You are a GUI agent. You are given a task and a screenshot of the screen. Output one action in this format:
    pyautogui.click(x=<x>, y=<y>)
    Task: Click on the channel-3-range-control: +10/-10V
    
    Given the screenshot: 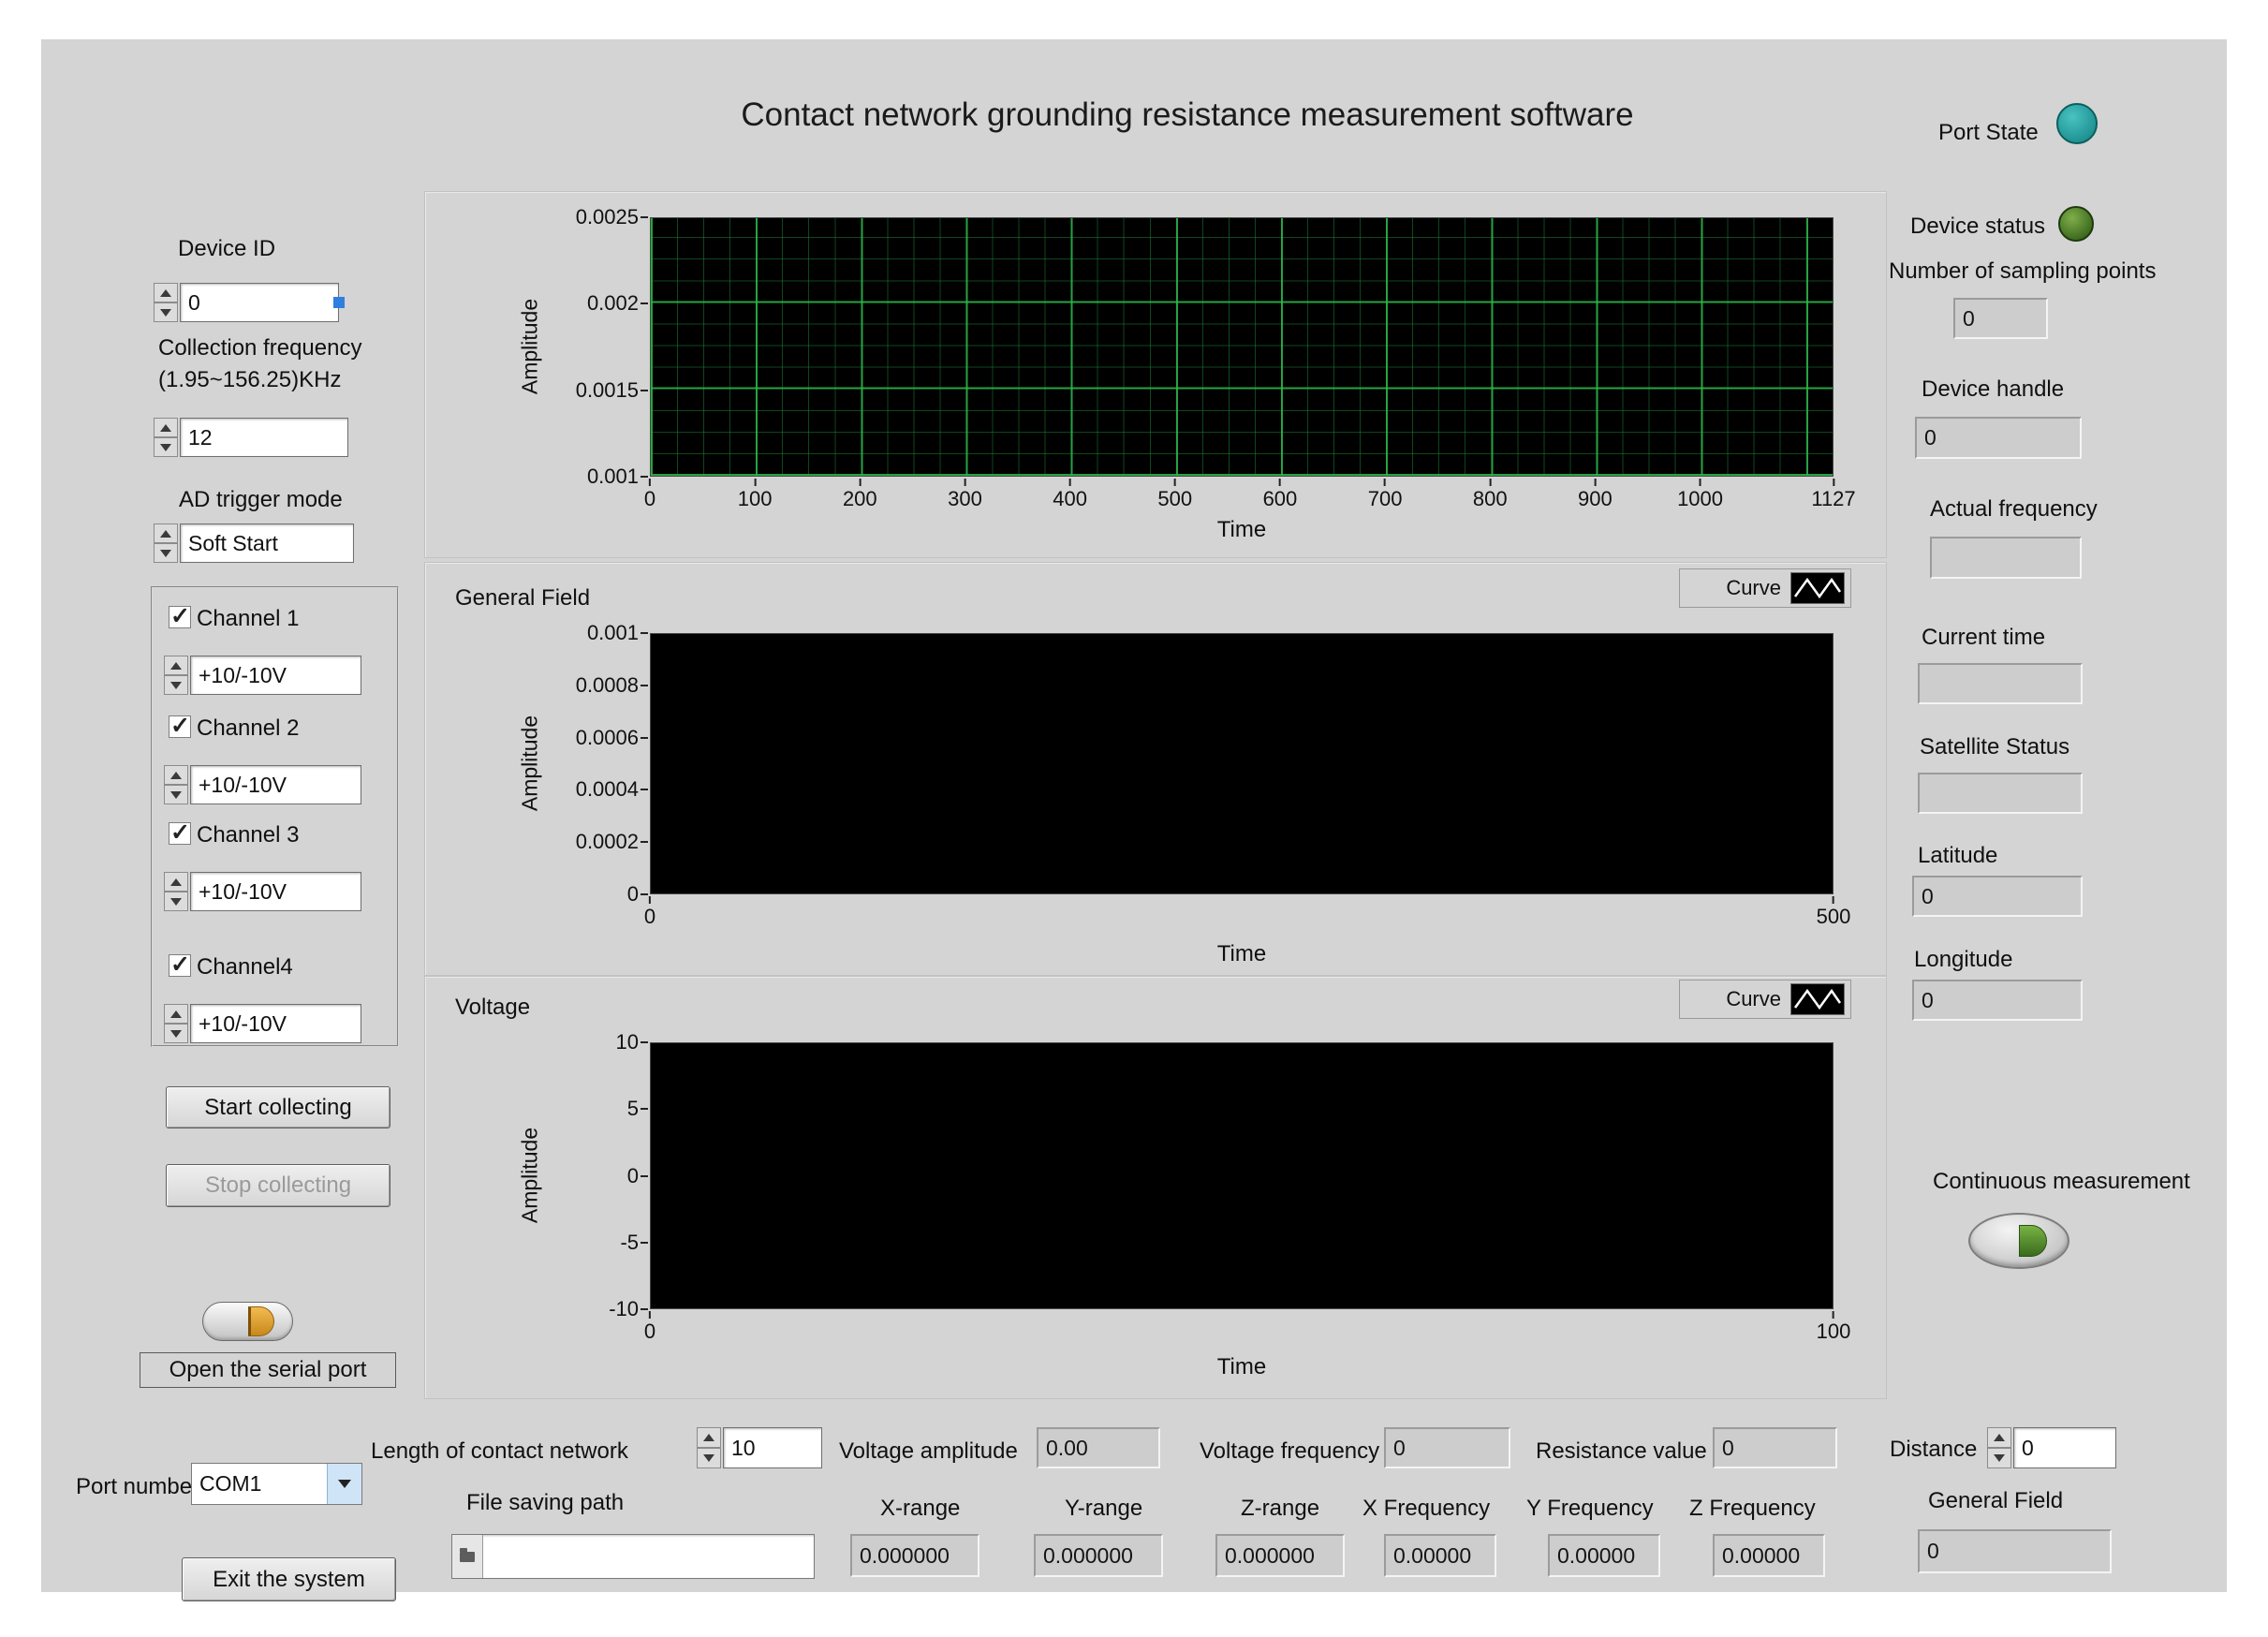 What is the action you would take?
    pyautogui.click(x=262, y=891)
    